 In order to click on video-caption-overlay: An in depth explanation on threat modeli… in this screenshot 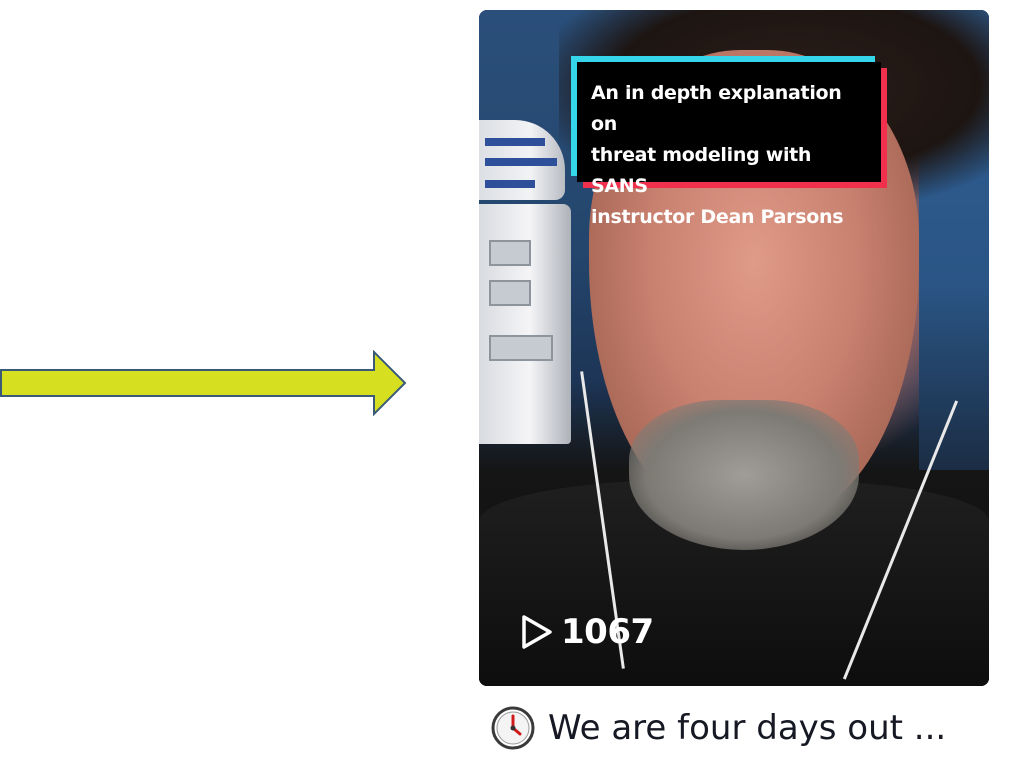, I will do `click(729, 142)`.